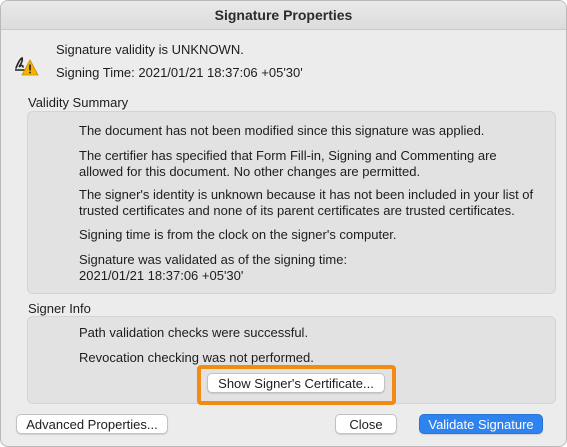  I want to click on validity-summary-label: Validity Summary, so click(78, 102).